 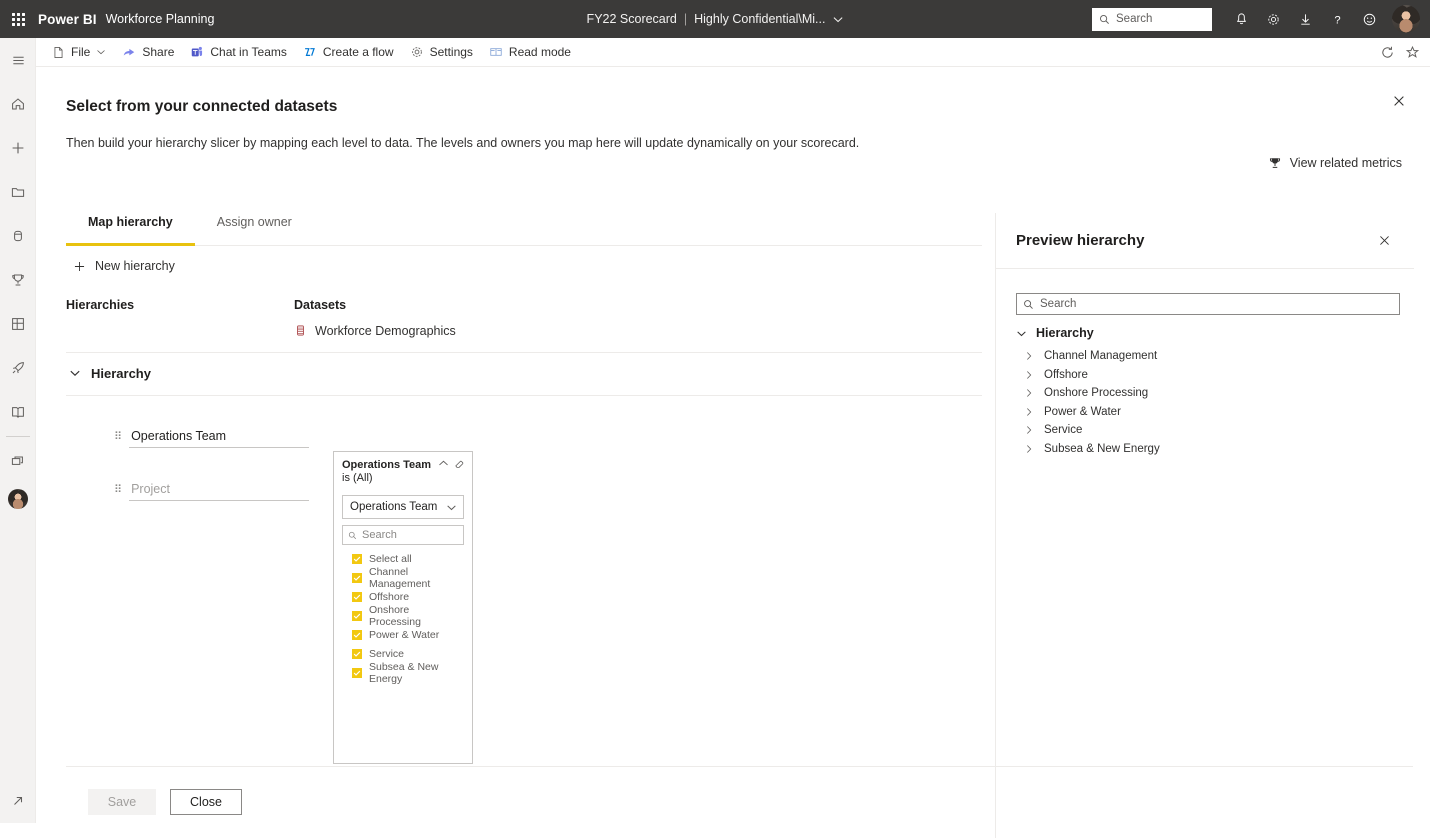 I want to click on slicer-option-label: Power & Water, so click(x=404, y=634).